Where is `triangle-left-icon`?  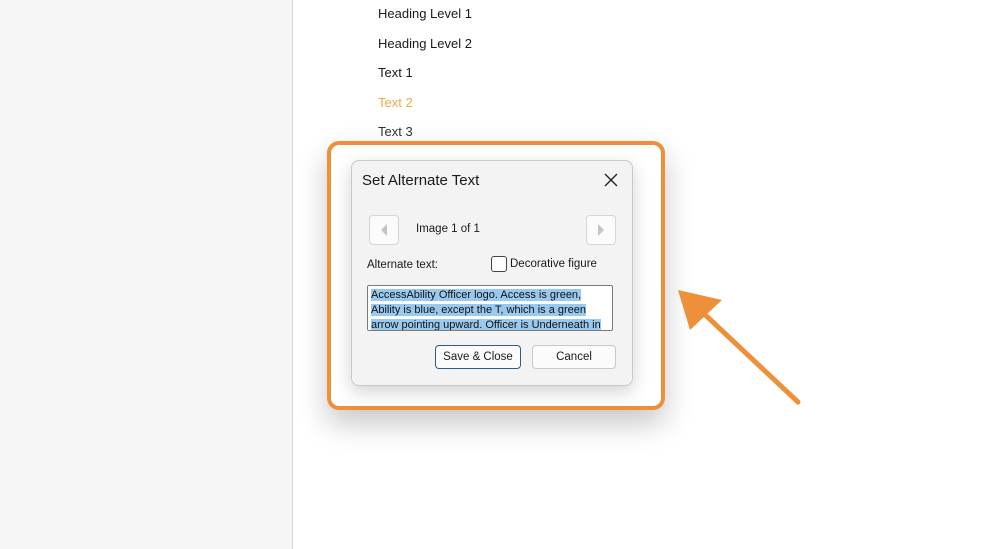
triangle-left-icon is located at coordinates (384, 230).